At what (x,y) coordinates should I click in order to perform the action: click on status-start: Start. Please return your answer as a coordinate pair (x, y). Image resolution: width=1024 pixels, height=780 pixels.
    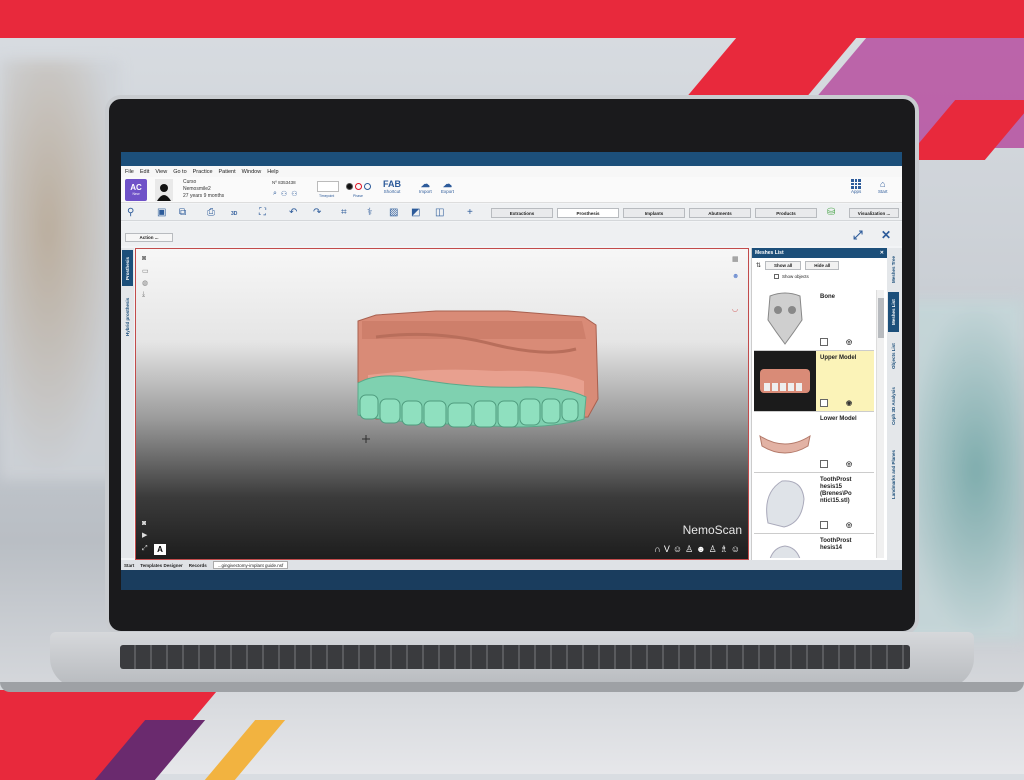
    Looking at the image, I should click on (129, 565).